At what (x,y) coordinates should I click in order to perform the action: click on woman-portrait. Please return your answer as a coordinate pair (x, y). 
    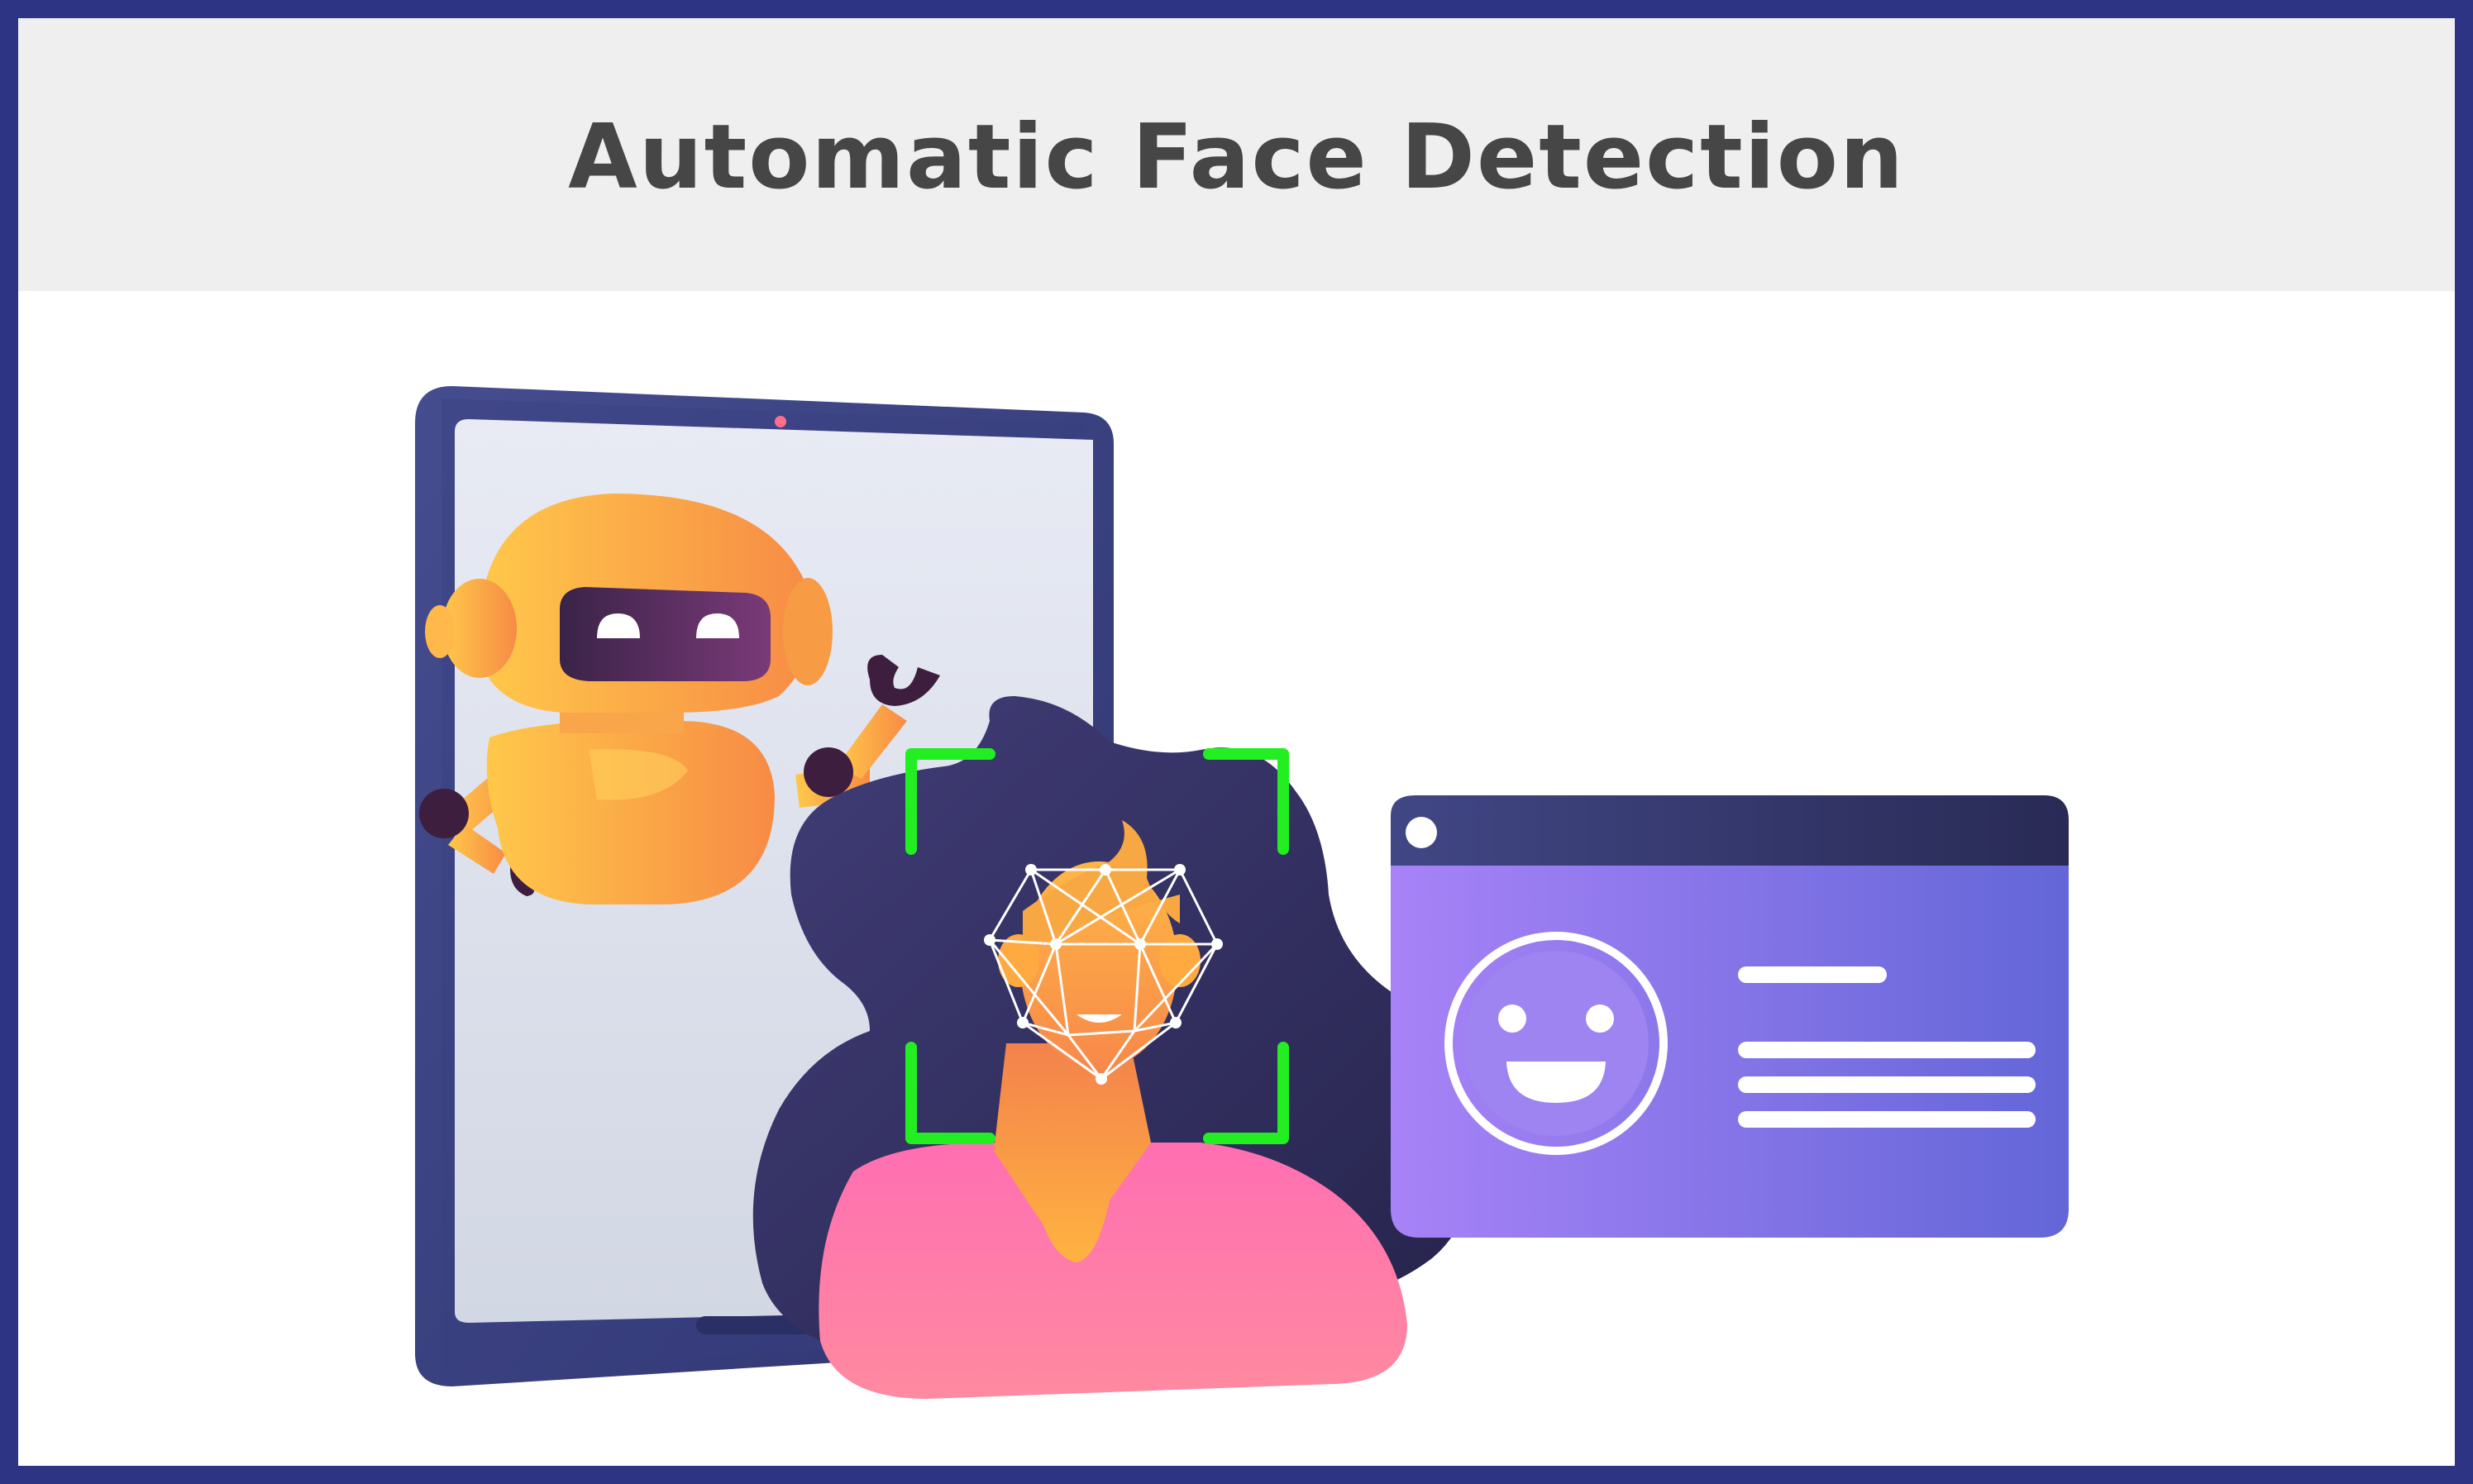
    Looking at the image, I should click on (1115, 1048).